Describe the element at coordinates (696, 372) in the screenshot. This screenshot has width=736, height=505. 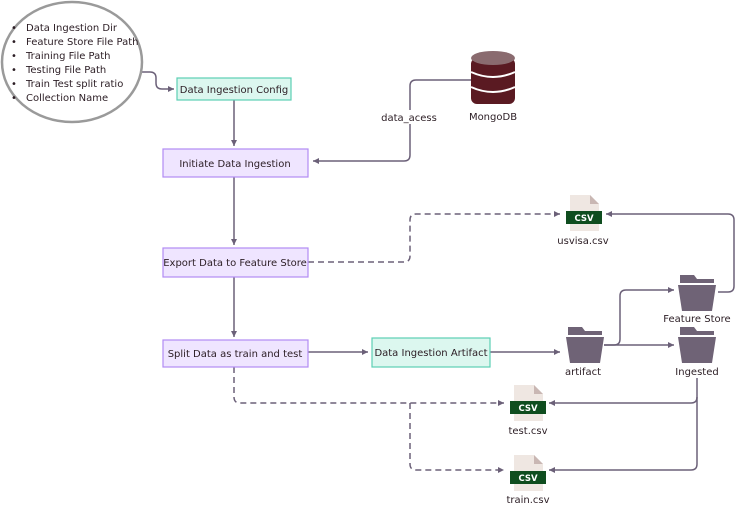
I see `ingested-folder-label: Ingested` at that location.